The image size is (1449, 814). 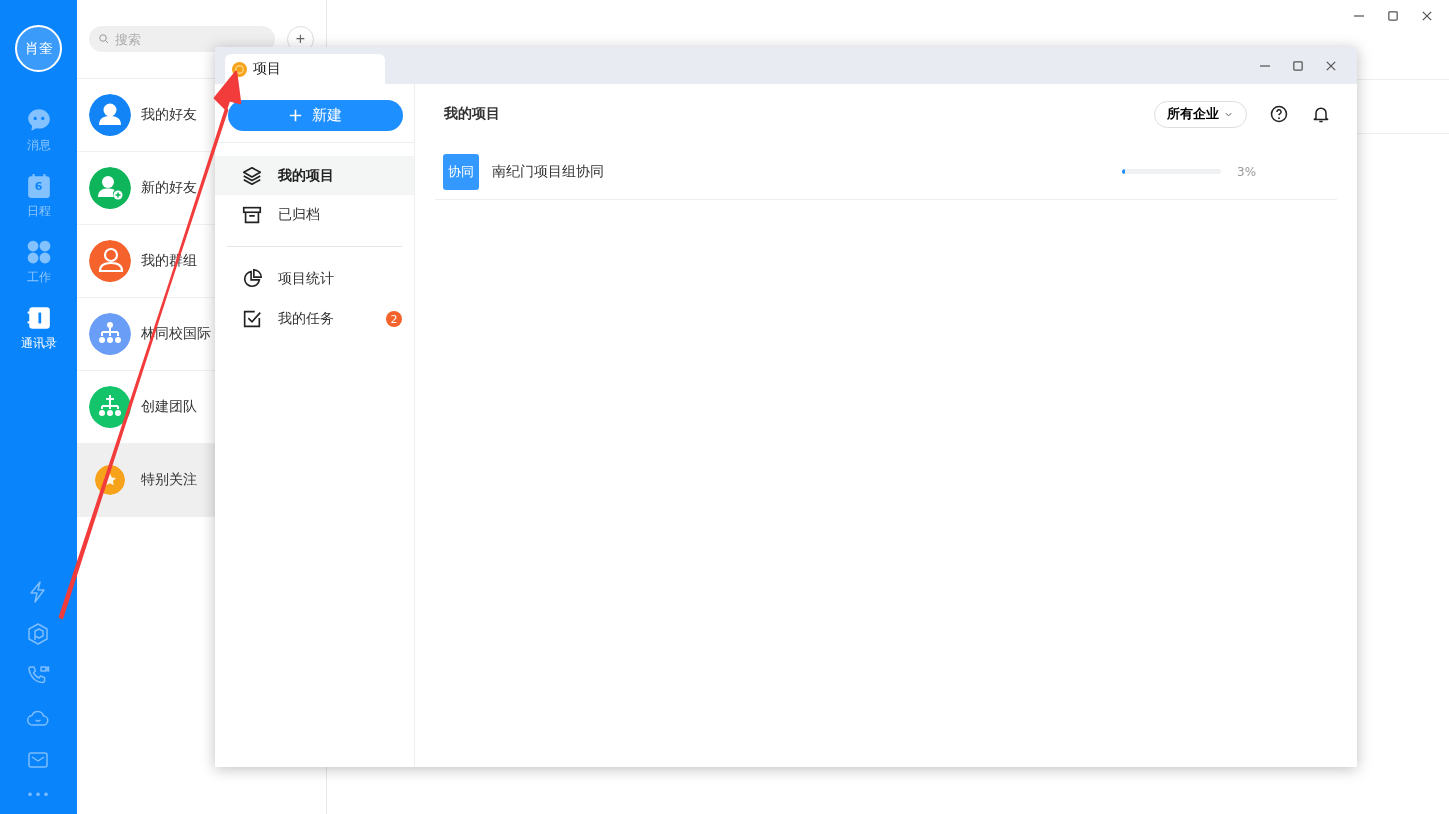 What do you see at coordinates (38, 186) in the screenshot?
I see `calendar-day: 6` at bounding box center [38, 186].